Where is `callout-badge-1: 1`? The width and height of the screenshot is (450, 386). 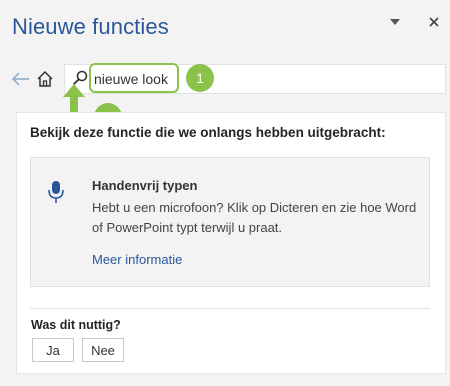 callout-badge-1: 1 is located at coordinates (200, 78).